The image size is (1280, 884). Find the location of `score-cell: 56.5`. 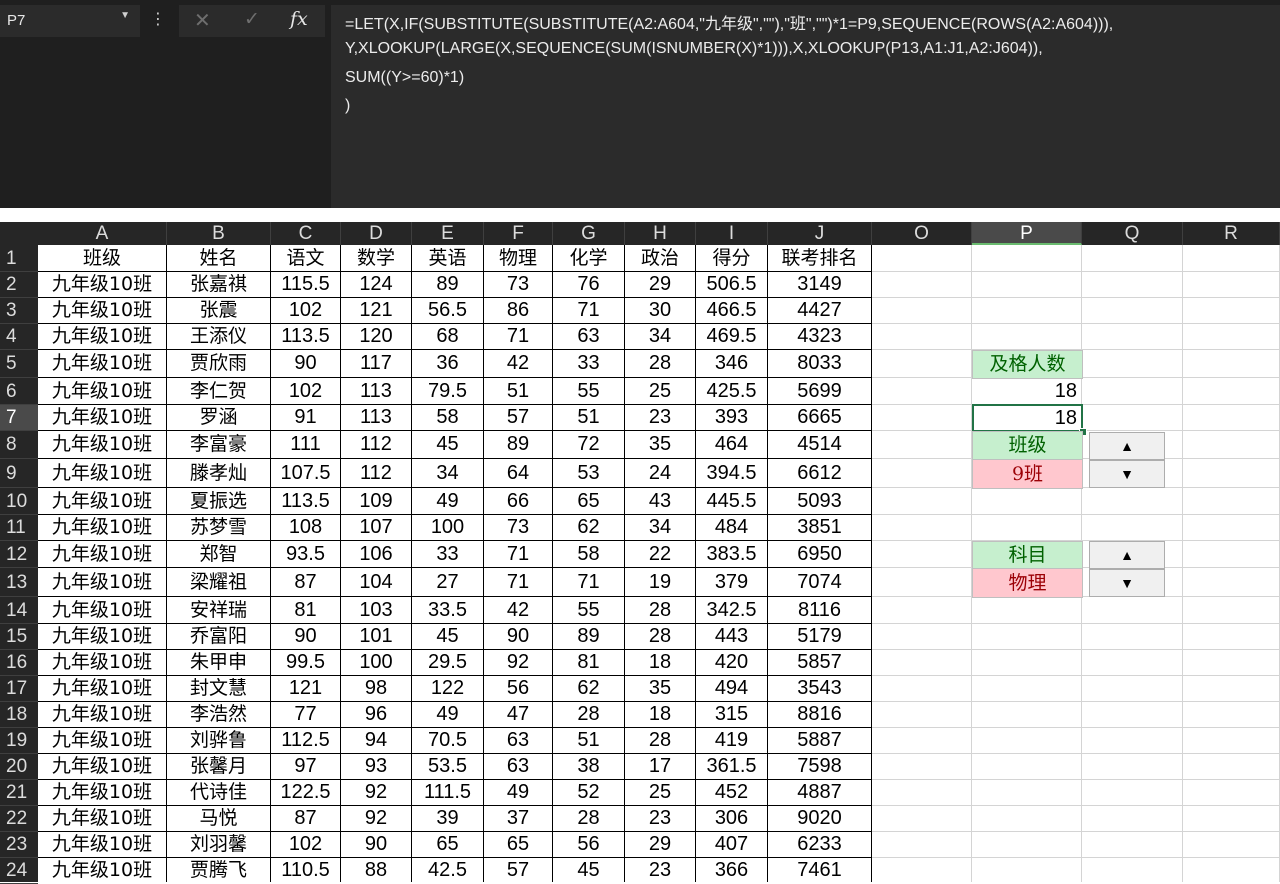

score-cell: 56.5 is located at coordinates (447, 310).